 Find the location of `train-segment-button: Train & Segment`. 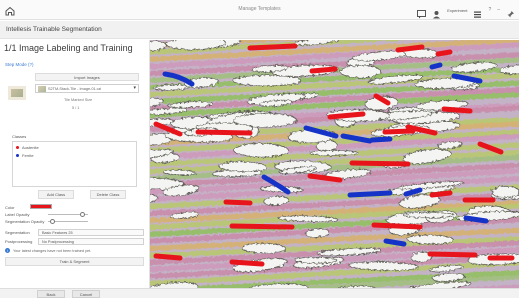

train-segment-button: Train & Segment is located at coordinates (74, 261).